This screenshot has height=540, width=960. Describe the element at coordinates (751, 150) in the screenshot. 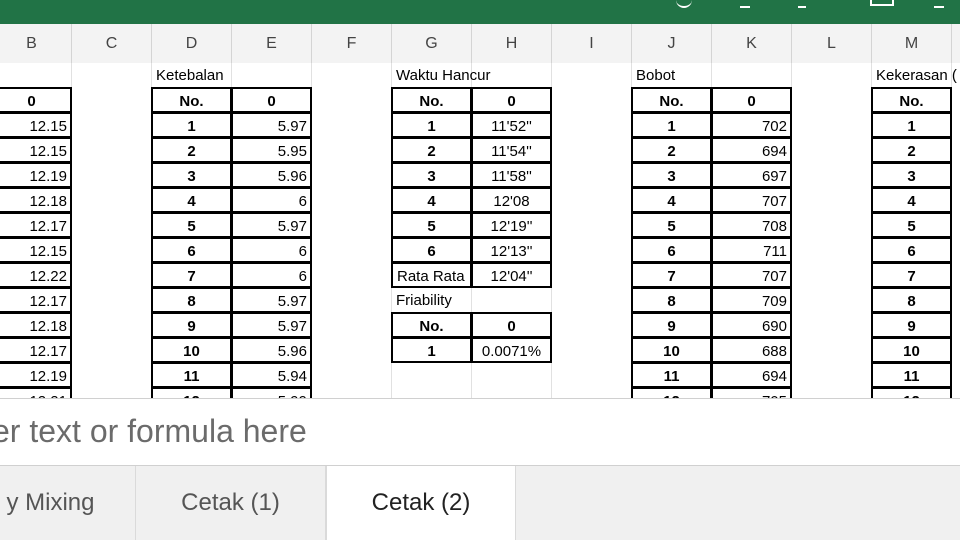

I see `bobot-row-value: 694` at that location.